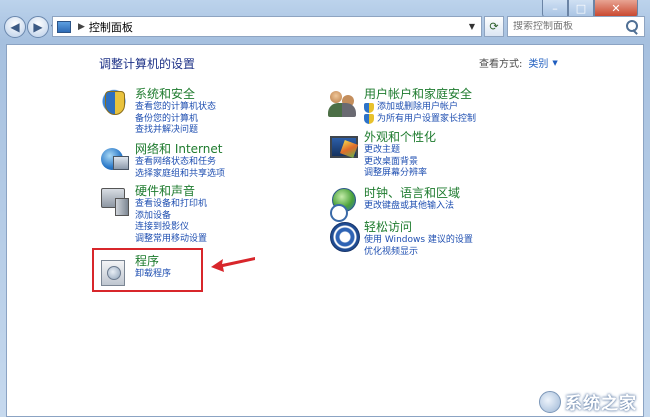  I want to click on hardware-printer-icon, so click(114, 200).